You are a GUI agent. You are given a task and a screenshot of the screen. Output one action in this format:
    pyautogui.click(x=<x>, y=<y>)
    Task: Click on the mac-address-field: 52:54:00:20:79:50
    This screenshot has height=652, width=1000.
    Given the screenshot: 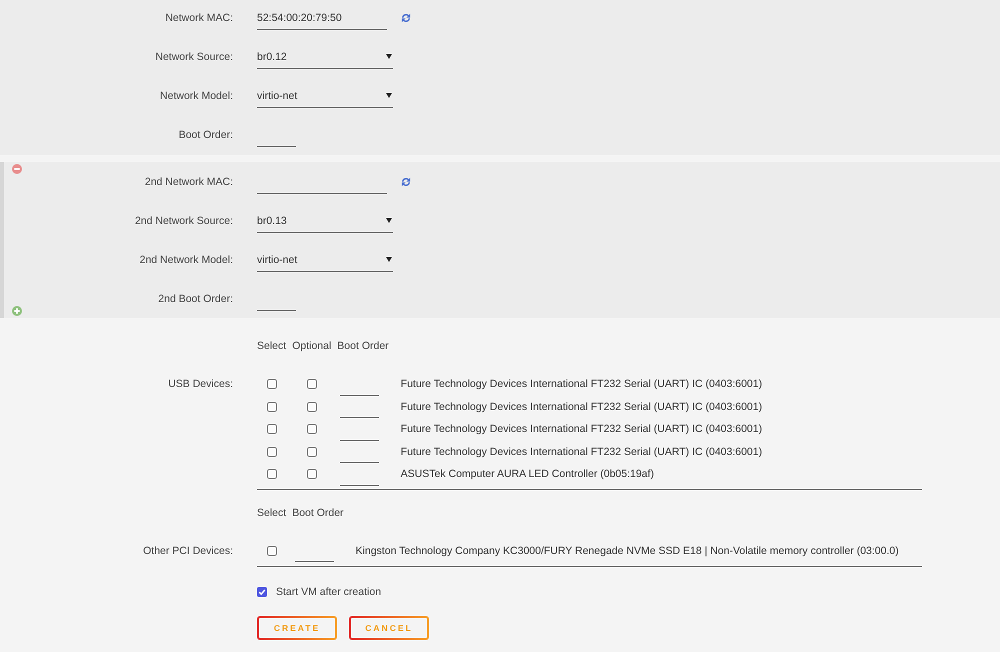 What is the action you would take?
    pyautogui.click(x=322, y=18)
    